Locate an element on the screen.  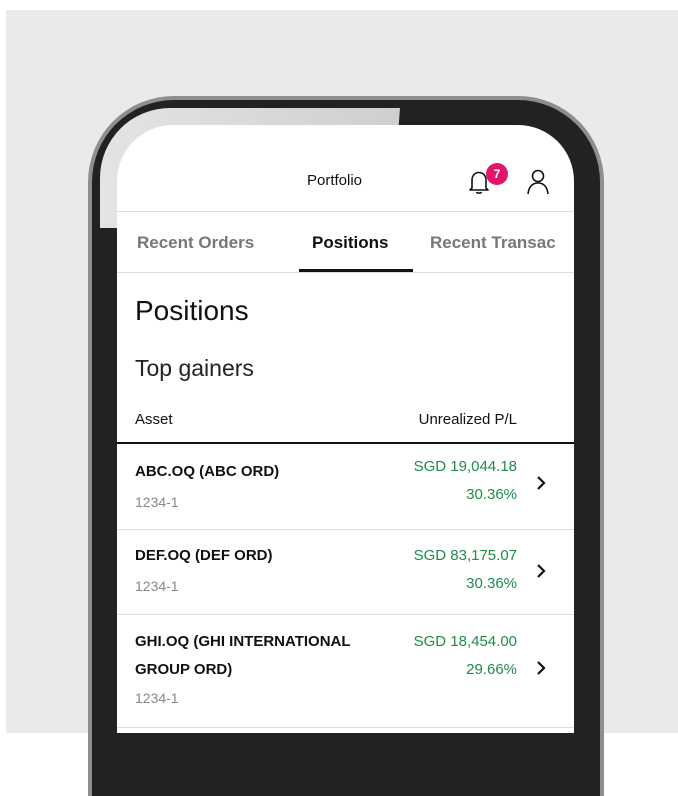
tab-bar: Recent Orders Positions Recent Transac is located at coordinates (345, 242).